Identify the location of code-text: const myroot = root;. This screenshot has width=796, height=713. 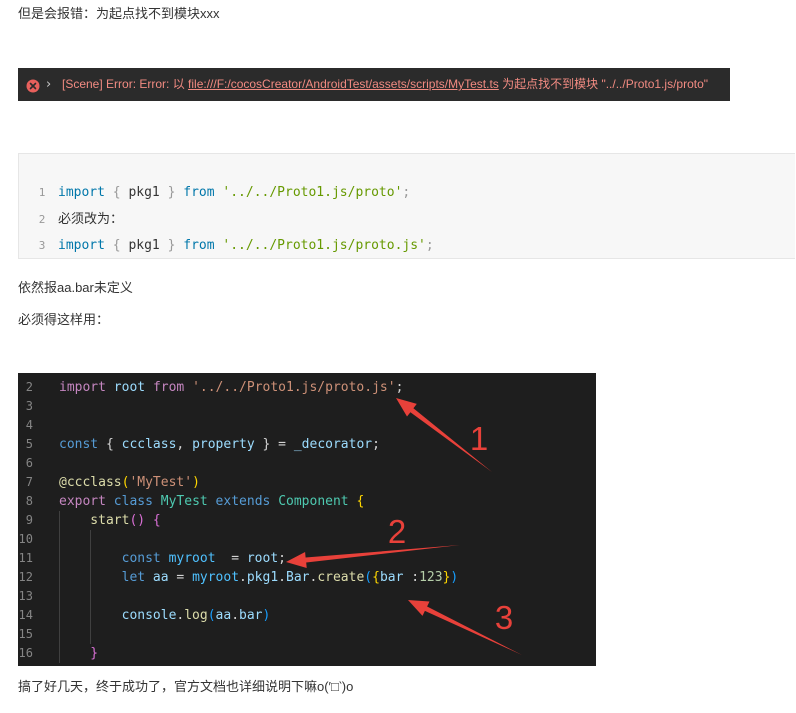
(172, 558).